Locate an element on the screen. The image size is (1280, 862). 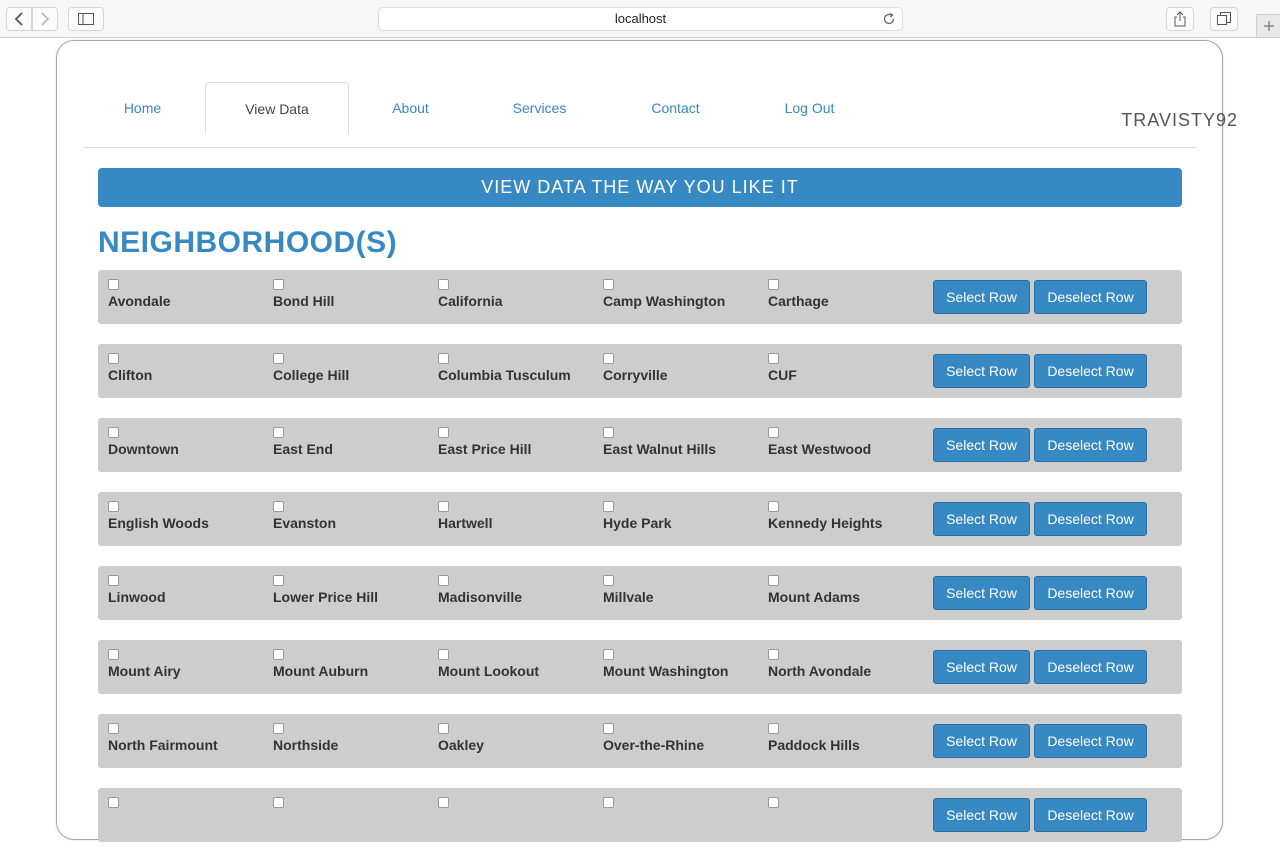
neighborhood-label: Hyde Park is located at coordinates (637, 523).